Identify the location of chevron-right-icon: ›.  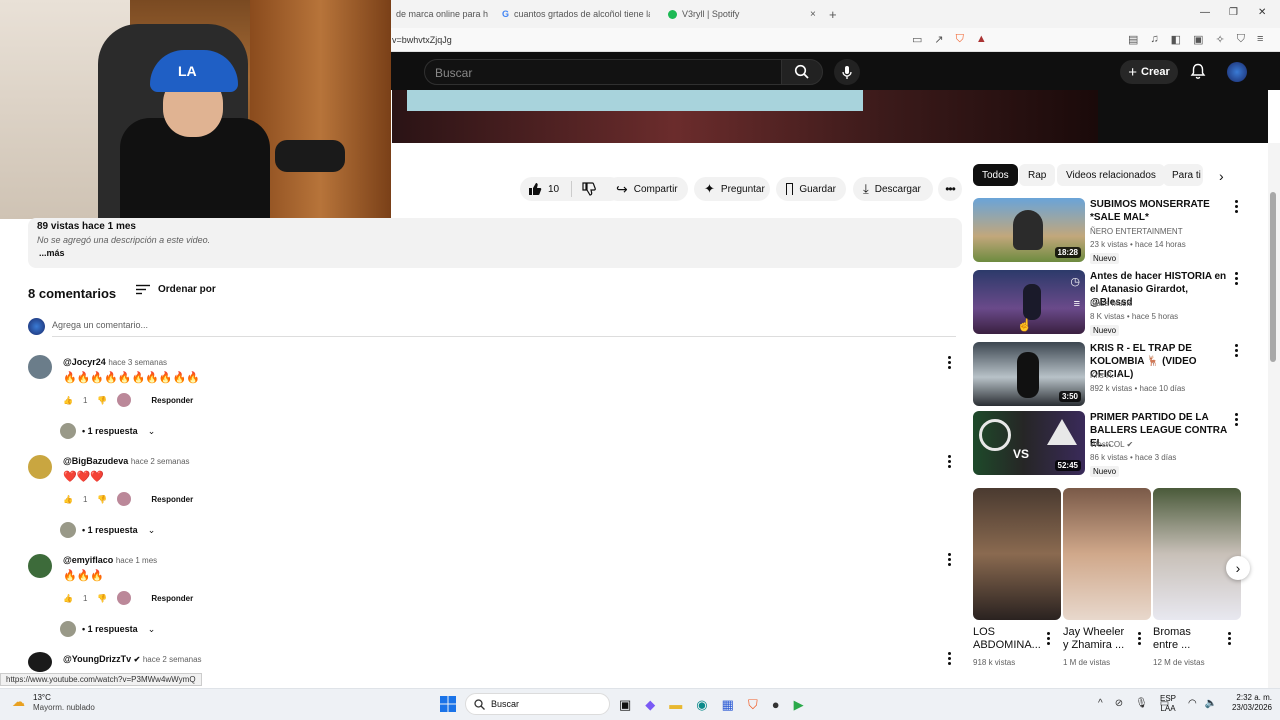
(1221, 176).